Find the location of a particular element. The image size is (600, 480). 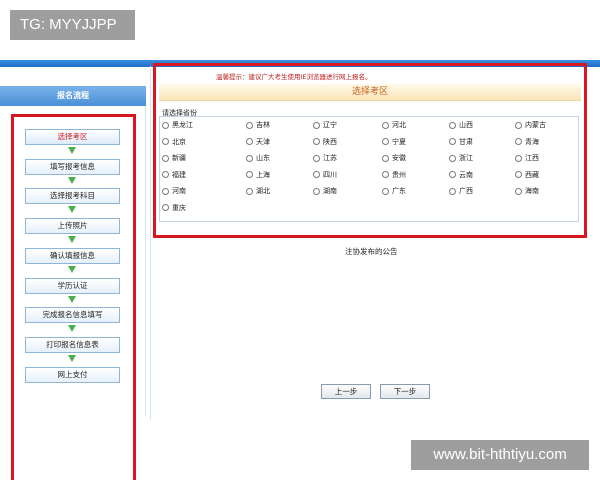

province-option: 辽宁 is located at coordinates (325, 125).